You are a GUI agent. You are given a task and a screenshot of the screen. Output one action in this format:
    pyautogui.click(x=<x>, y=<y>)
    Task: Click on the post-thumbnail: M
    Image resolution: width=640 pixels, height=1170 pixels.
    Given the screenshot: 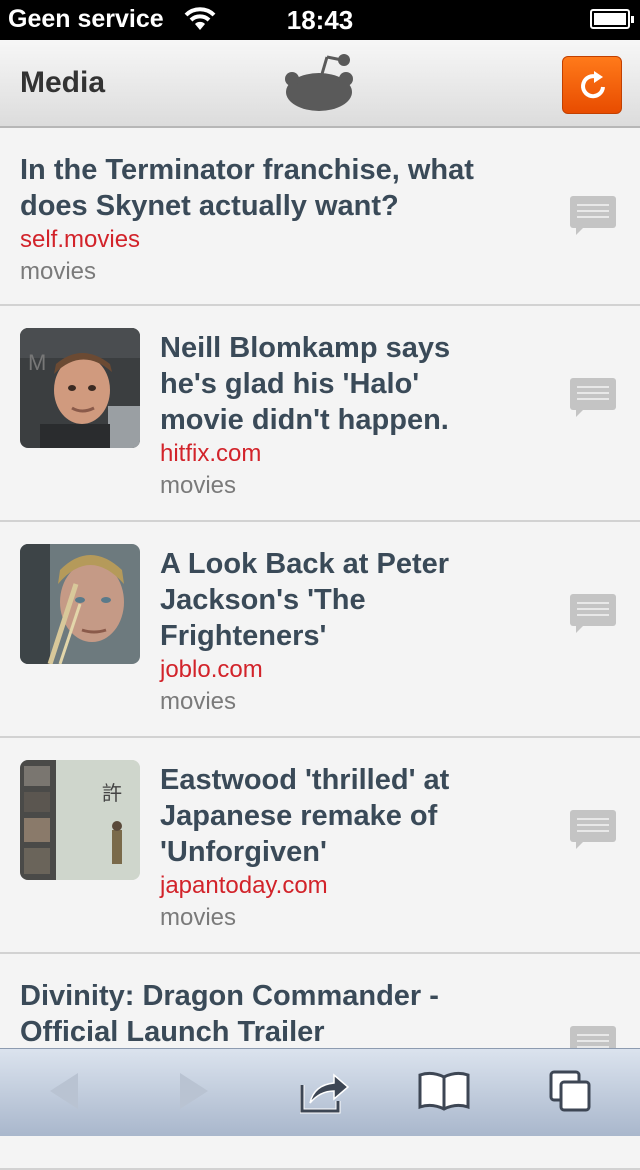 What is the action you would take?
    pyautogui.click(x=80, y=388)
    